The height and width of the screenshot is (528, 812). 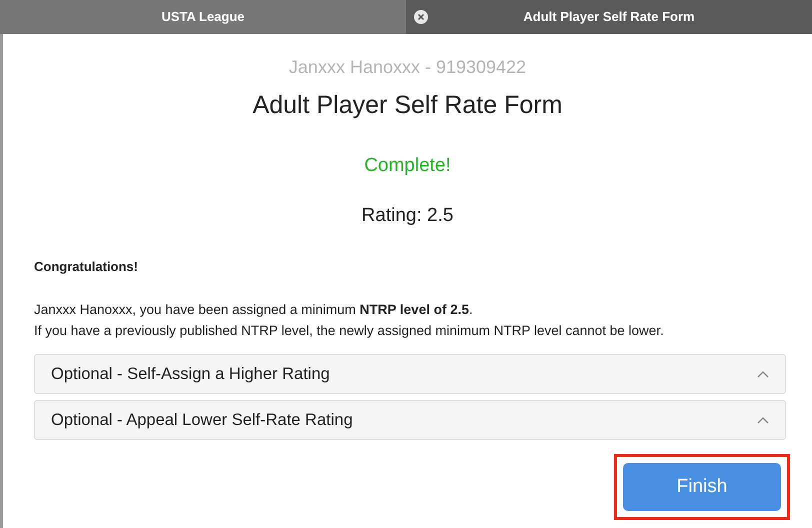 I want to click on form-title: Adult Player Self Rate Form, so click(x=408, y=105).